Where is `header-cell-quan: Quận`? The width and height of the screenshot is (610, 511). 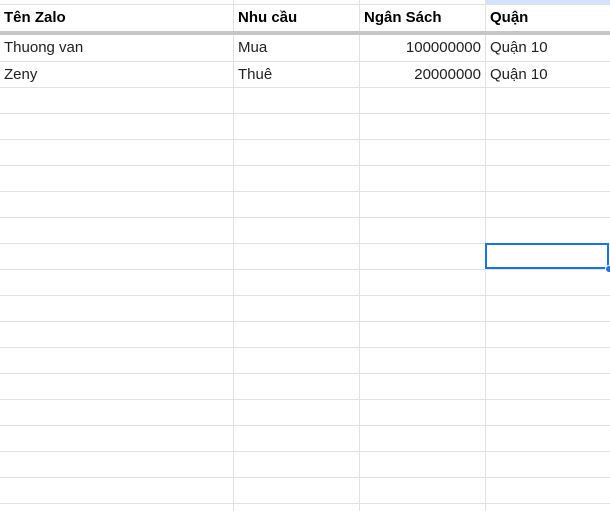
header-cell-quan: Quận is located at coordinates (548, 18).